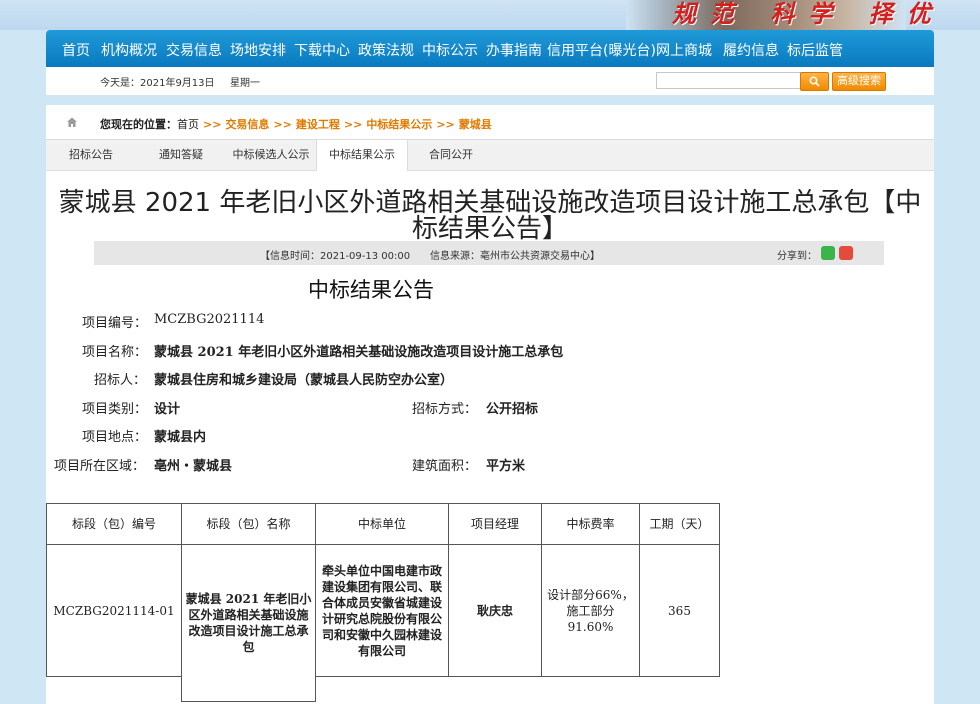 Image resolution: width=980 pixels, height=704 pixels. I want to click on breadcrumb-label: 您现在的位置：, so click(138, 124).